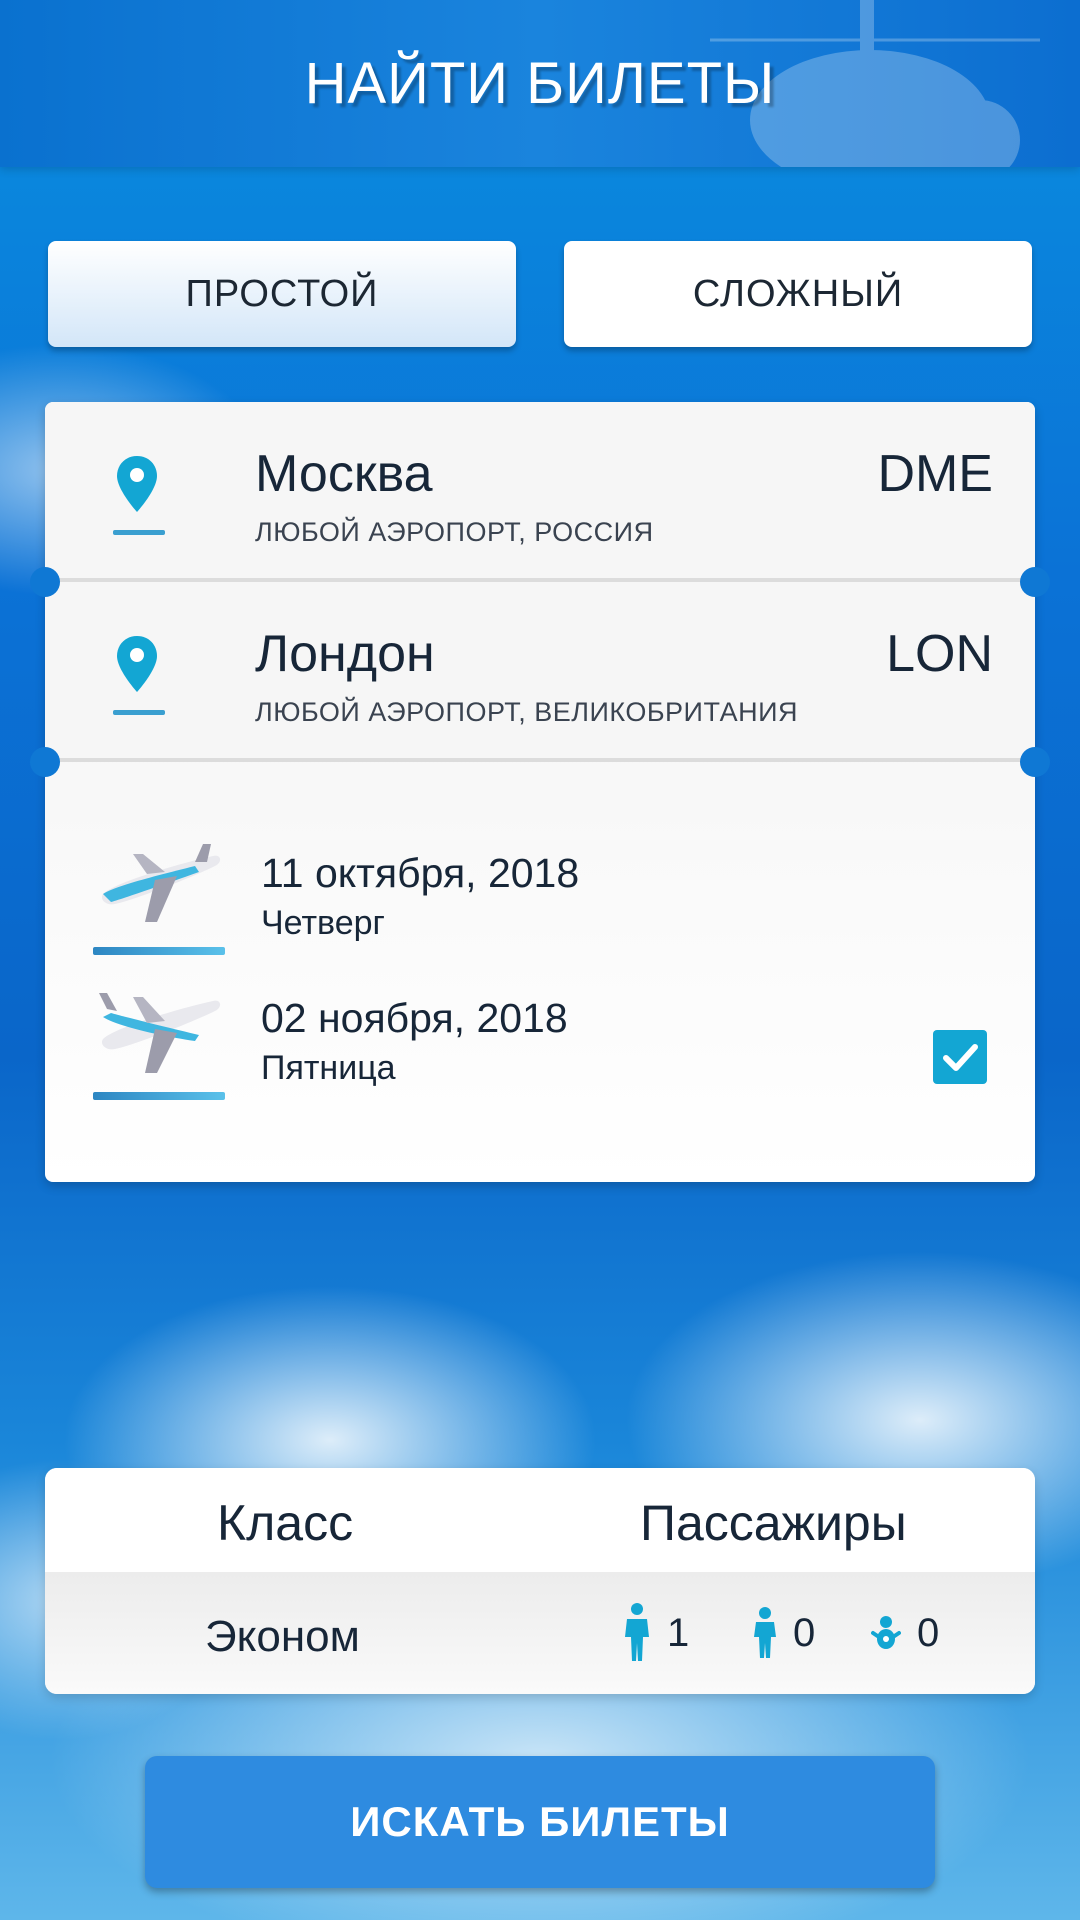  Describe the element at coordinates (656, 1633) in the screenshot. I see `adults-counter: 1` at that location.